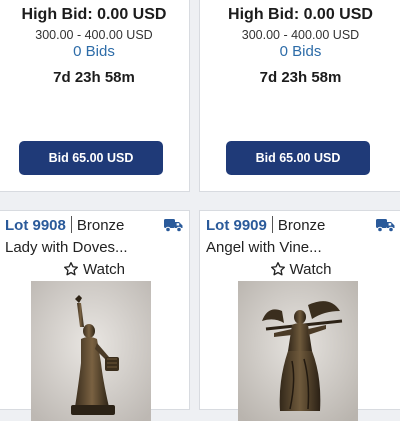 The height and width of the screenshot is (421, 400). Describe the element at coordinates (236, 225) in the screenshot. I see `lot-number: Lot 9909` at that location.